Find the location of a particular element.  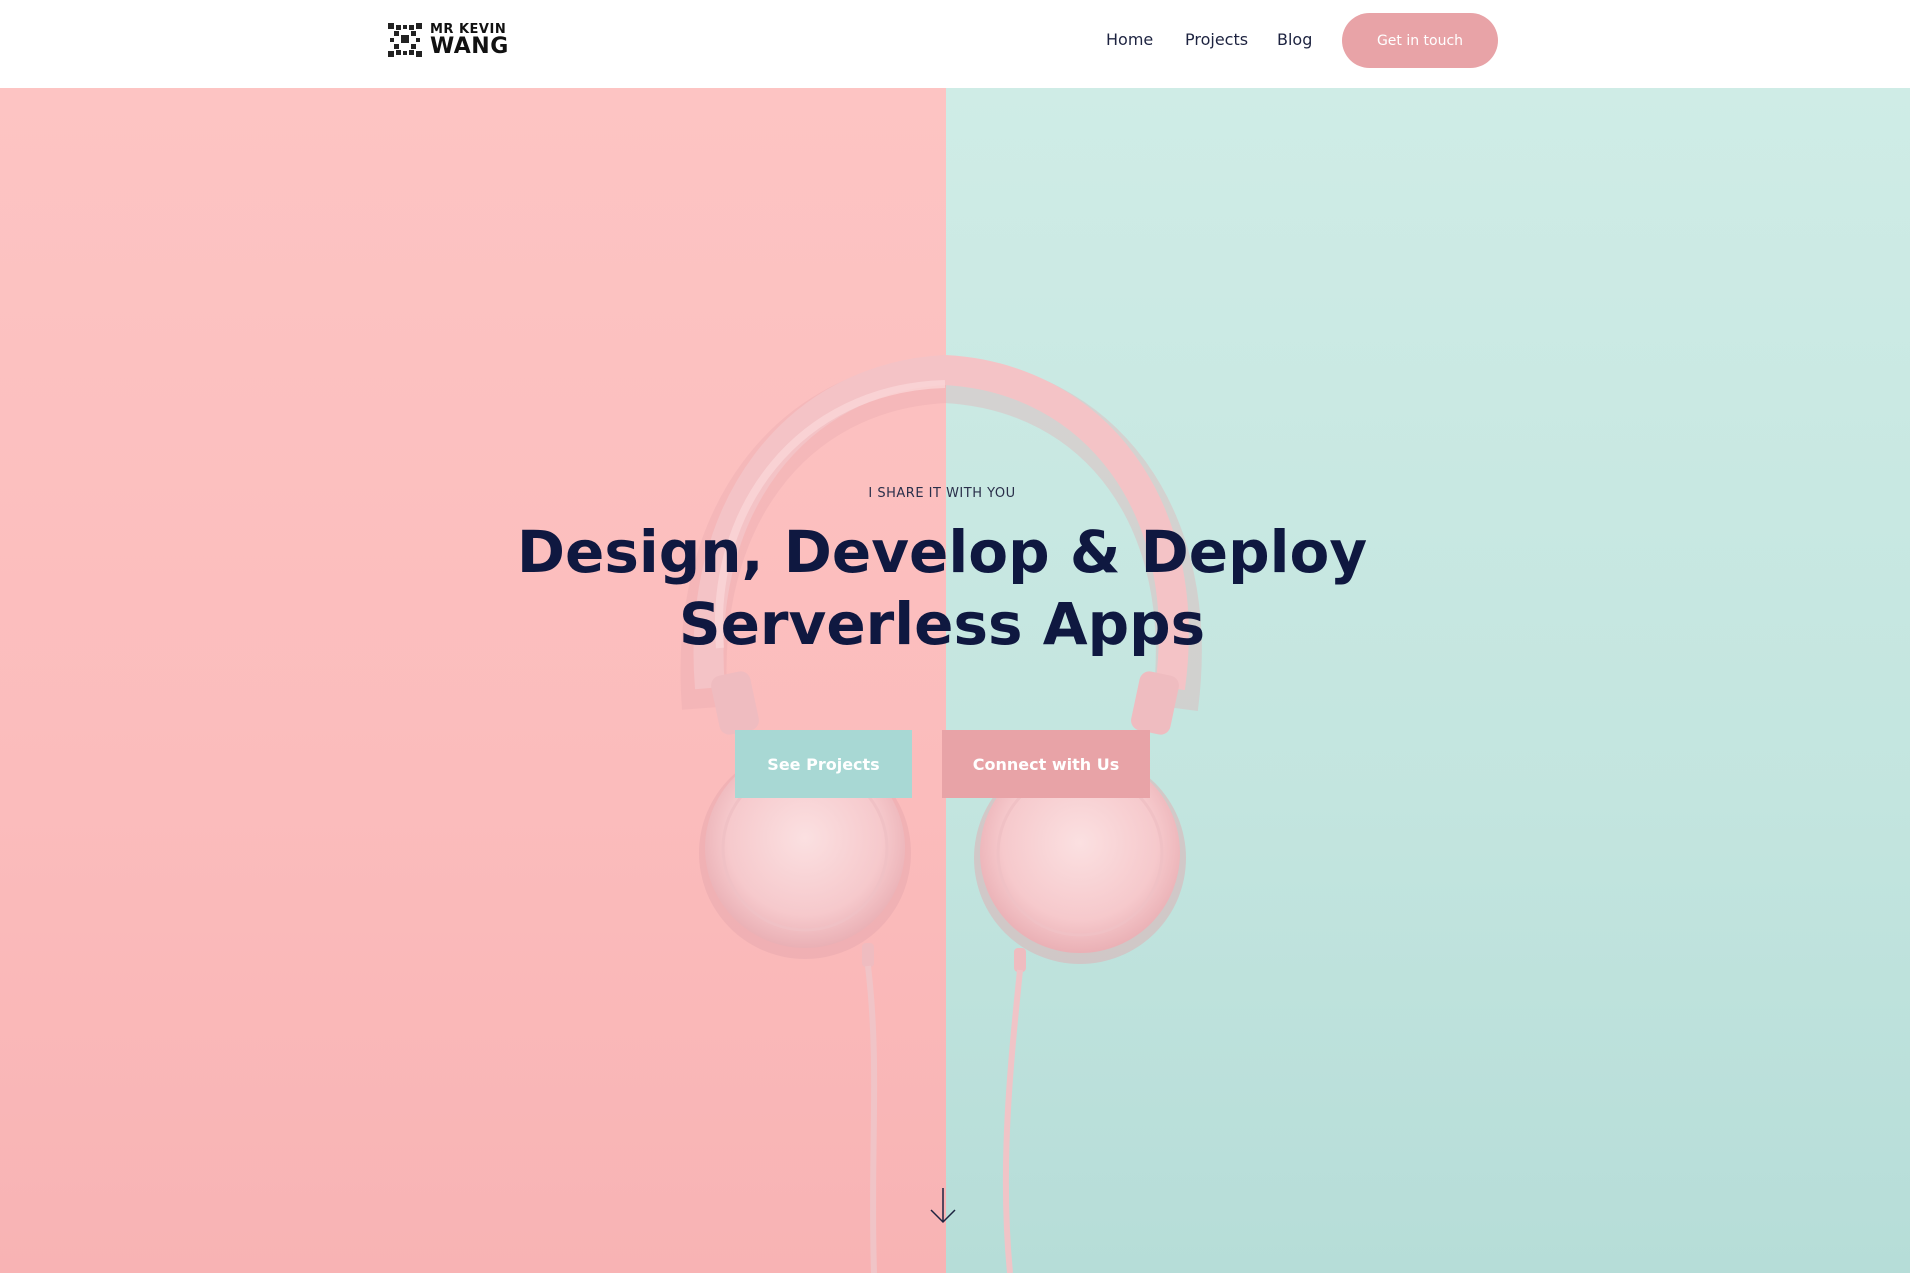

logo-line2: WANG is located at coordinates (469, 46).